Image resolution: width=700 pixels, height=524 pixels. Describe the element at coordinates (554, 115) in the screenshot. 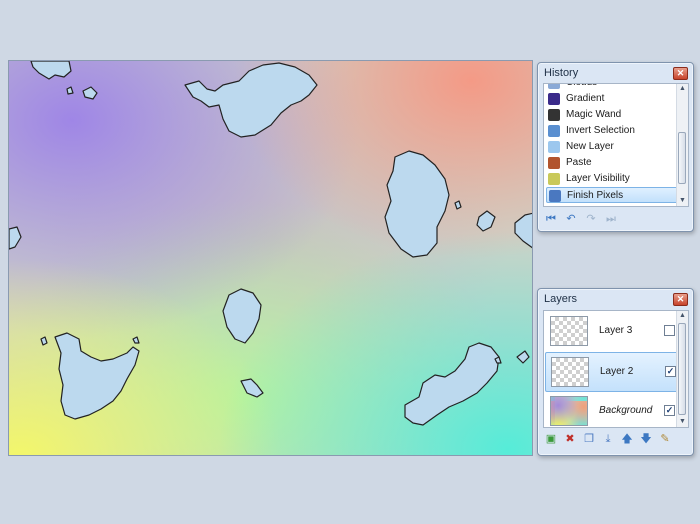

I see `magic-wand-icon` at that location.